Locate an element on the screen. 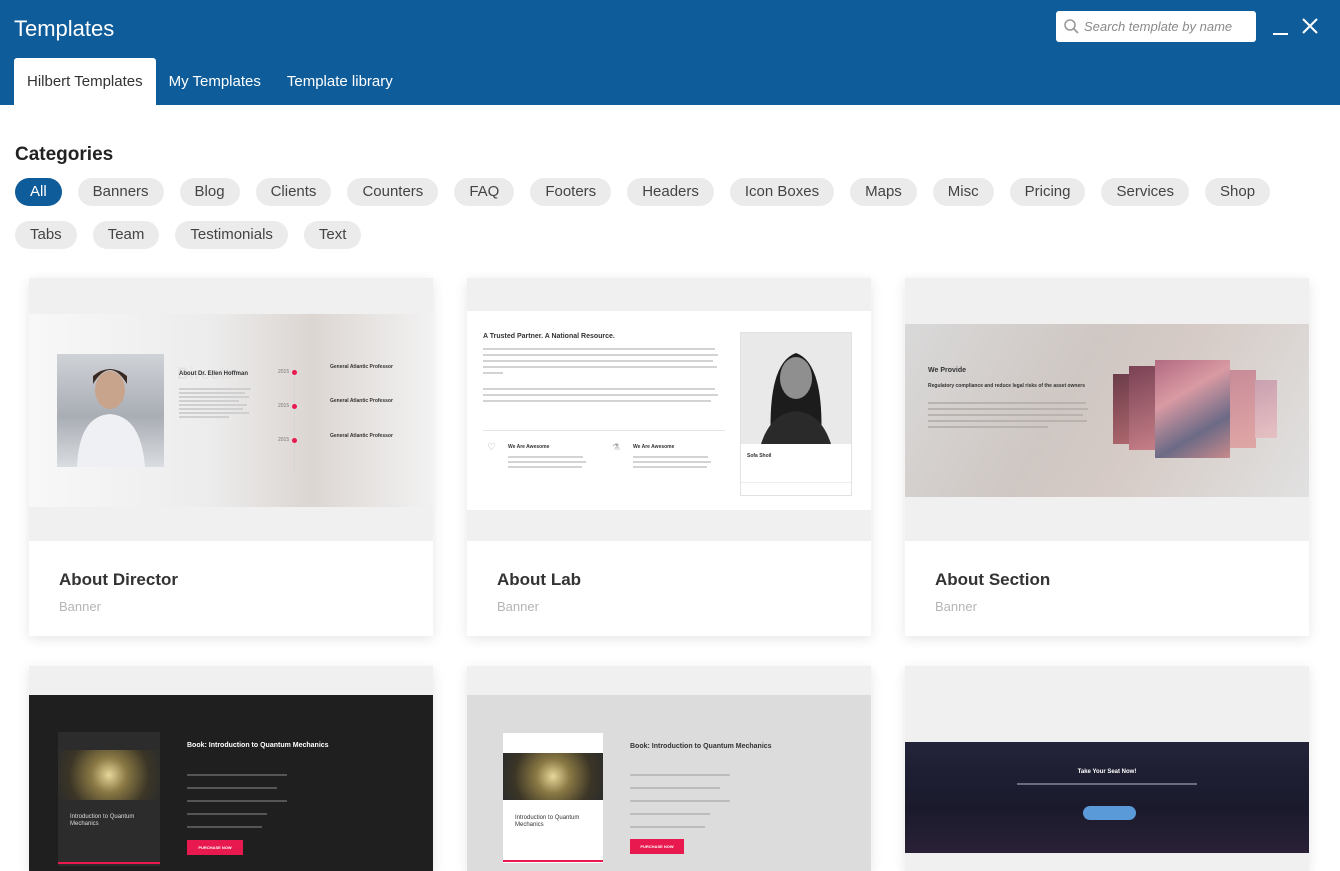 The width and height of the screenshot is (1340, 871). template-preview: Take Your Seat Now! is located at coordinates (1107, 768).